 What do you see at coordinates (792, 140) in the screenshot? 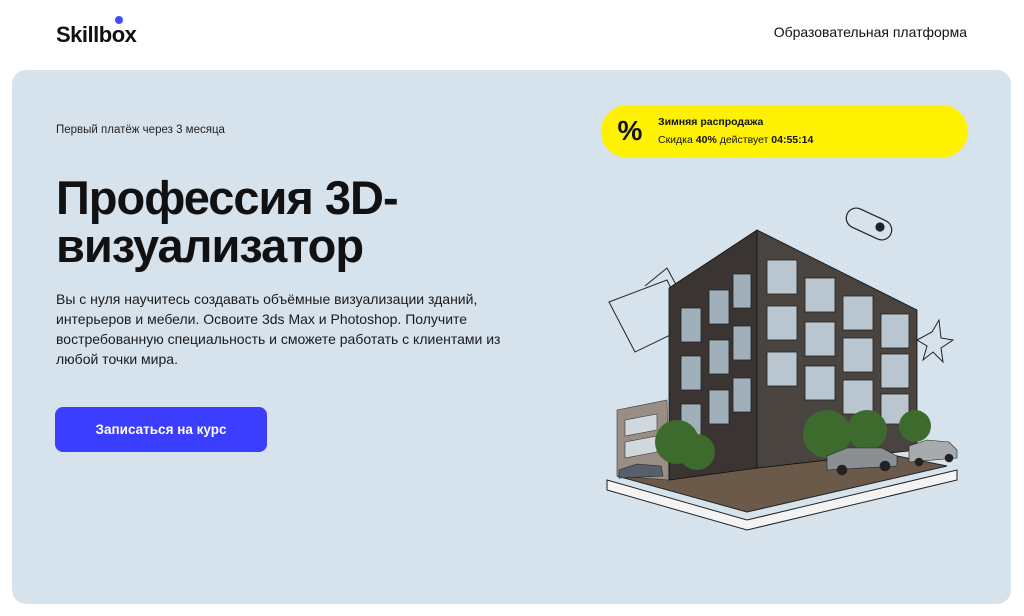
I see `promo-timer: 04:55:14` at bounding box center [792, 140].